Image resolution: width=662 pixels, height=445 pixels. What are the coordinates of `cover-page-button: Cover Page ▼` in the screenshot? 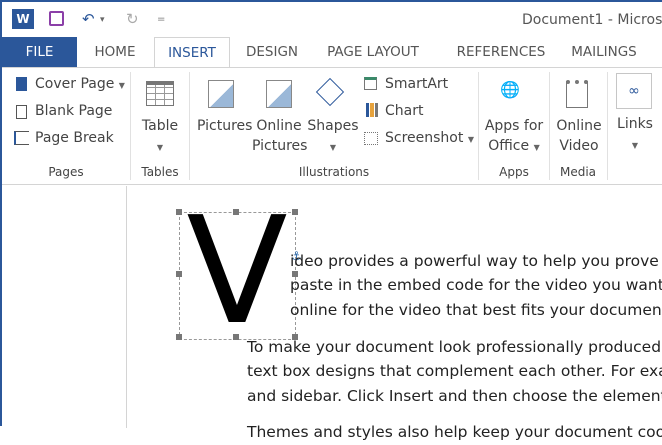 It's located at (80, 85).